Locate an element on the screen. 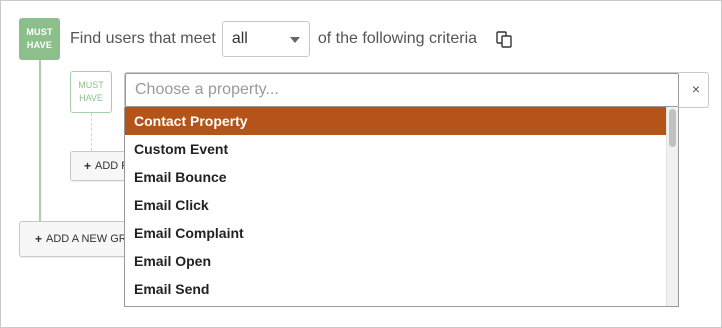 The width and height of the screenshot is (722, 328). rule-connector-line is located at coordinates (91, 132).